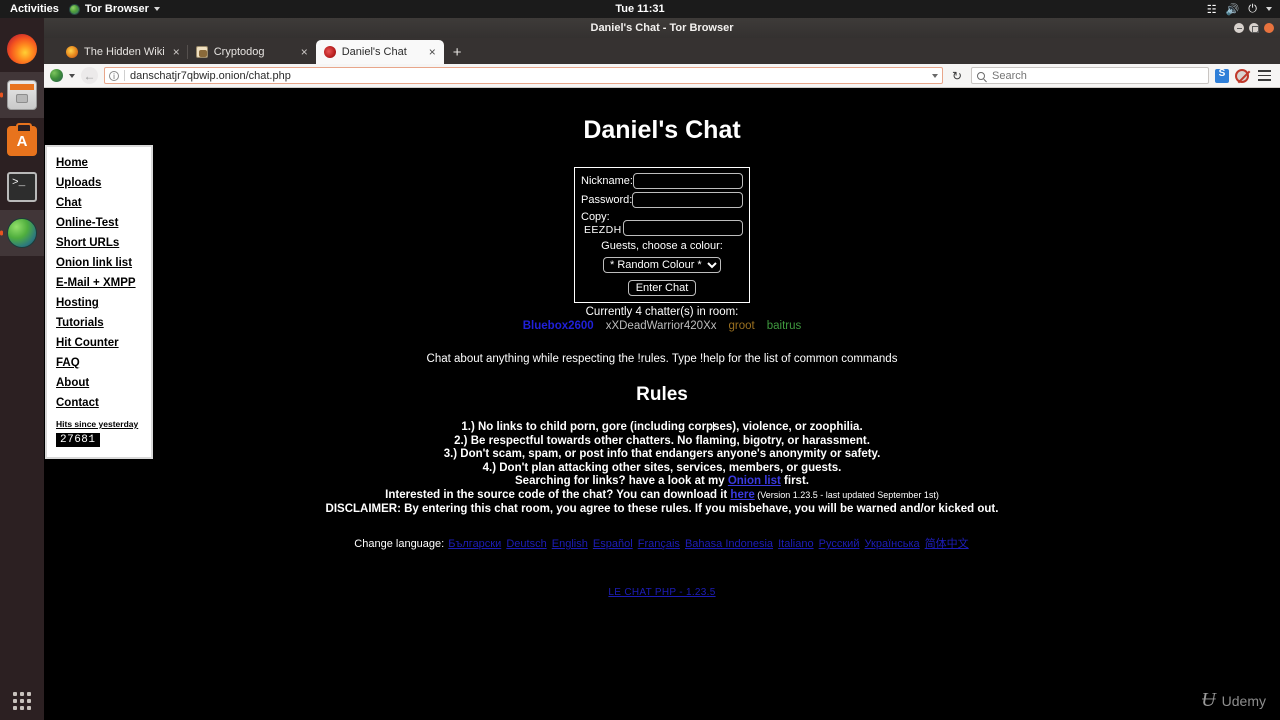  Describe the element at coordinates (526, 544) in the screenshot. I see `language-link-deutsch: Deutsch` at that location.